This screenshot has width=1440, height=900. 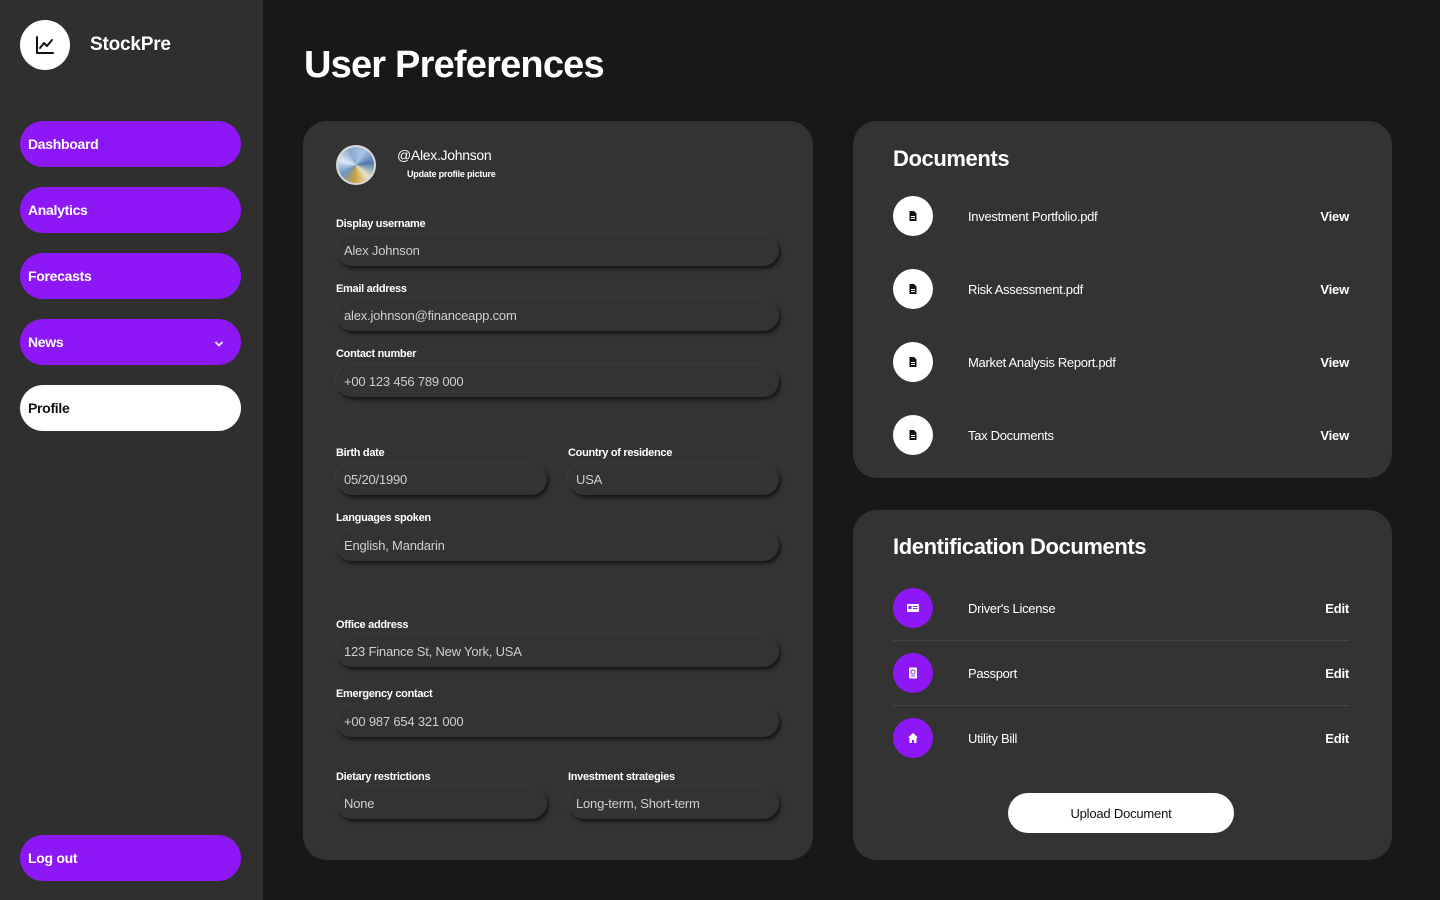 I want to click on sidebar-item-forecasts: Forecasts, so click(x=130, y=276).